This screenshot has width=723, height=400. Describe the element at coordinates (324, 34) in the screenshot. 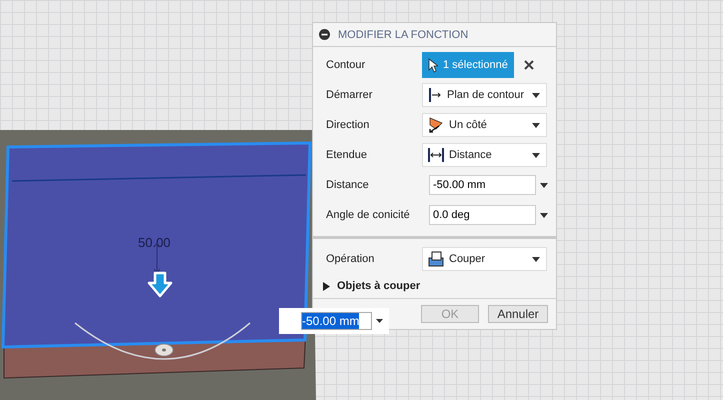

I see `collapse-icon` at that location.